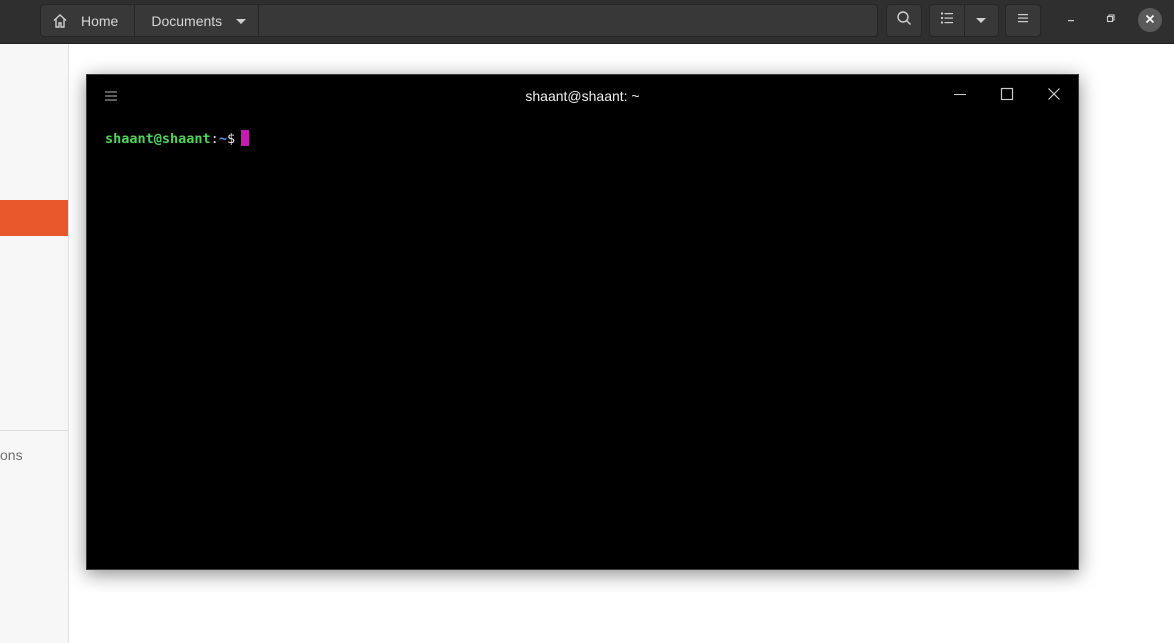  What do you see at coordinates (34, 343) in the screenshot?
I see `file-manager-sidebar: ons` at bounding box center [34, 343].